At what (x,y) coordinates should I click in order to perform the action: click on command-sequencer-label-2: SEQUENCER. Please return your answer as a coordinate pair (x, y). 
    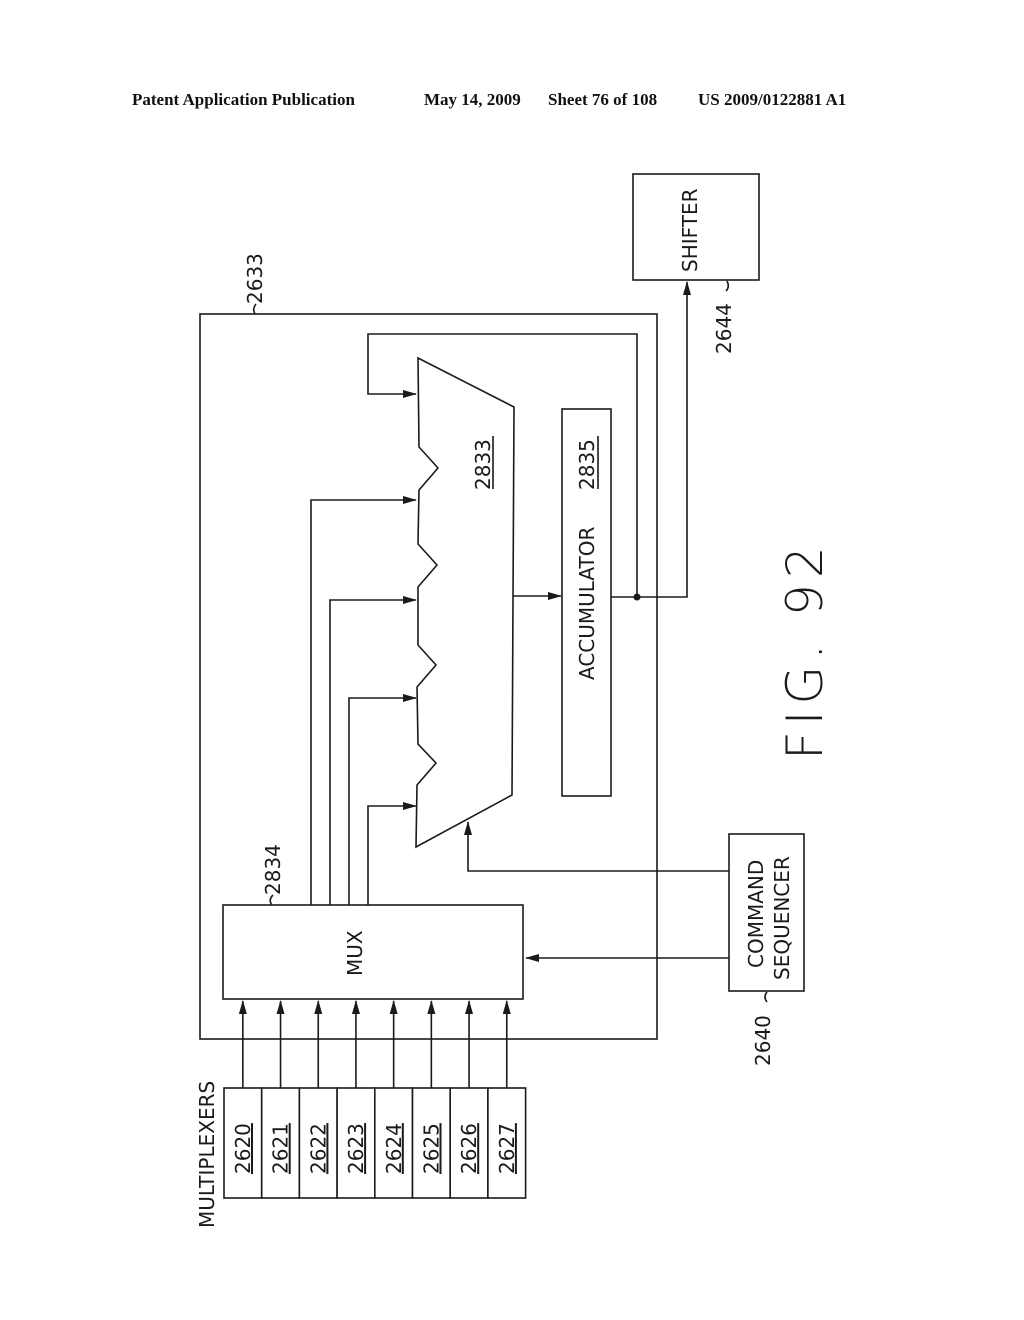
    Looking at the image, I should click on (782, 918).